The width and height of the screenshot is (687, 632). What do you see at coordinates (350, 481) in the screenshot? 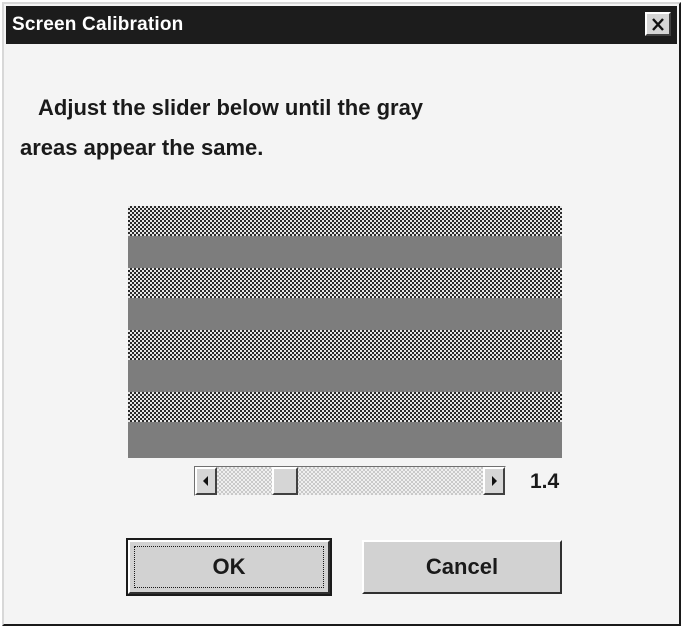
I see `gamma-slider` at bounding box center [350, 481].